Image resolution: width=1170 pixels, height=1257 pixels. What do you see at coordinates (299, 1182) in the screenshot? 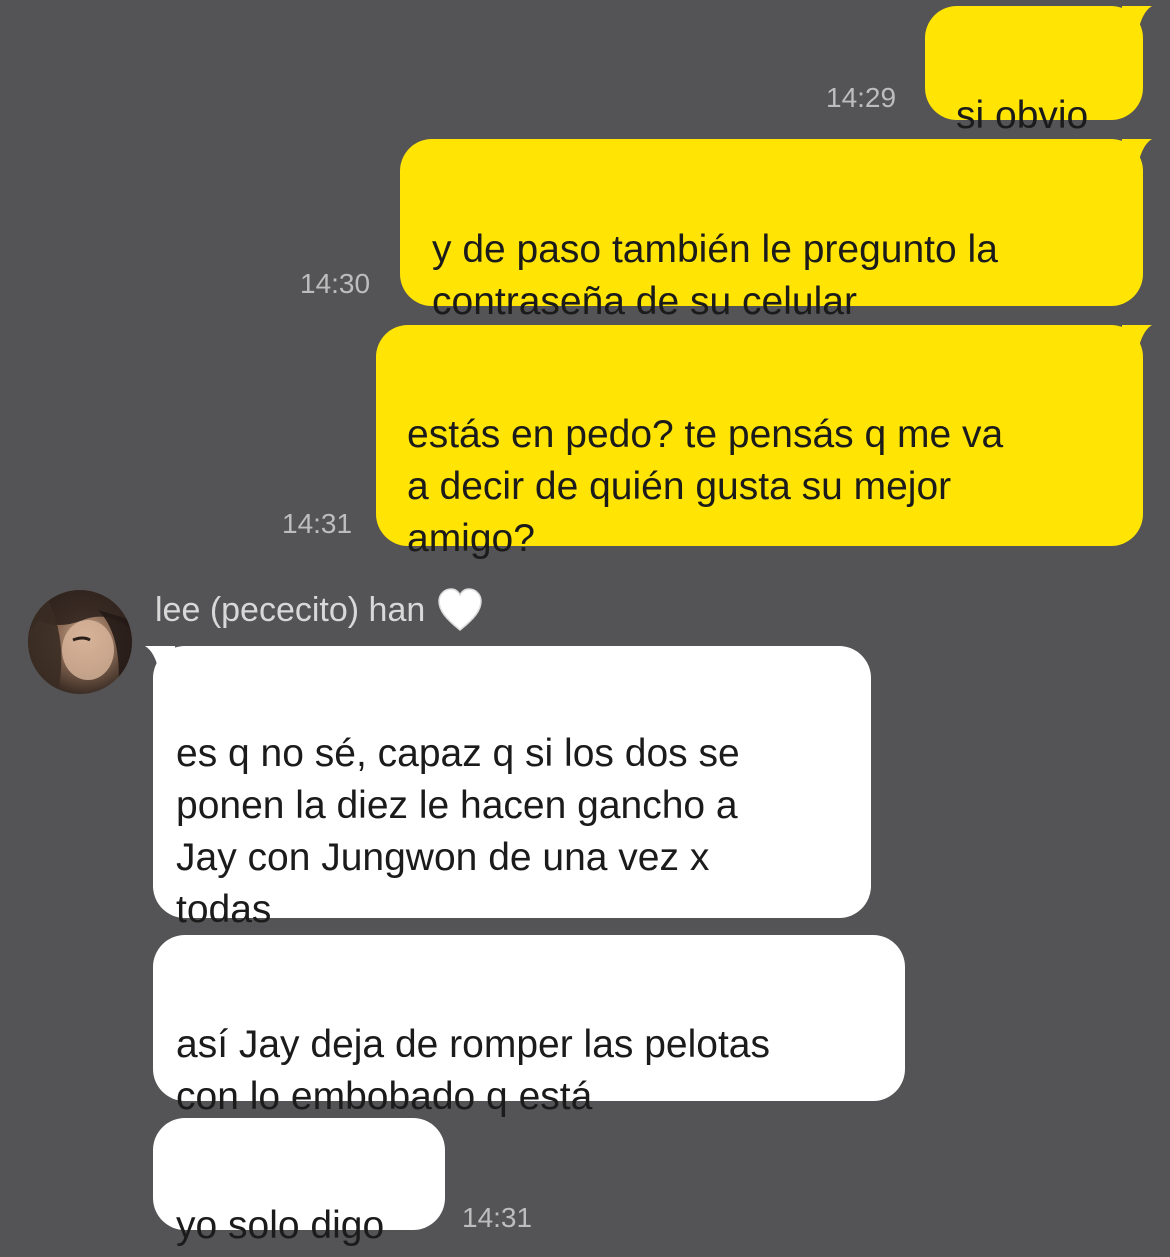
I see `incoming-message: yo solo digo` at bounding box center [299, 1182].